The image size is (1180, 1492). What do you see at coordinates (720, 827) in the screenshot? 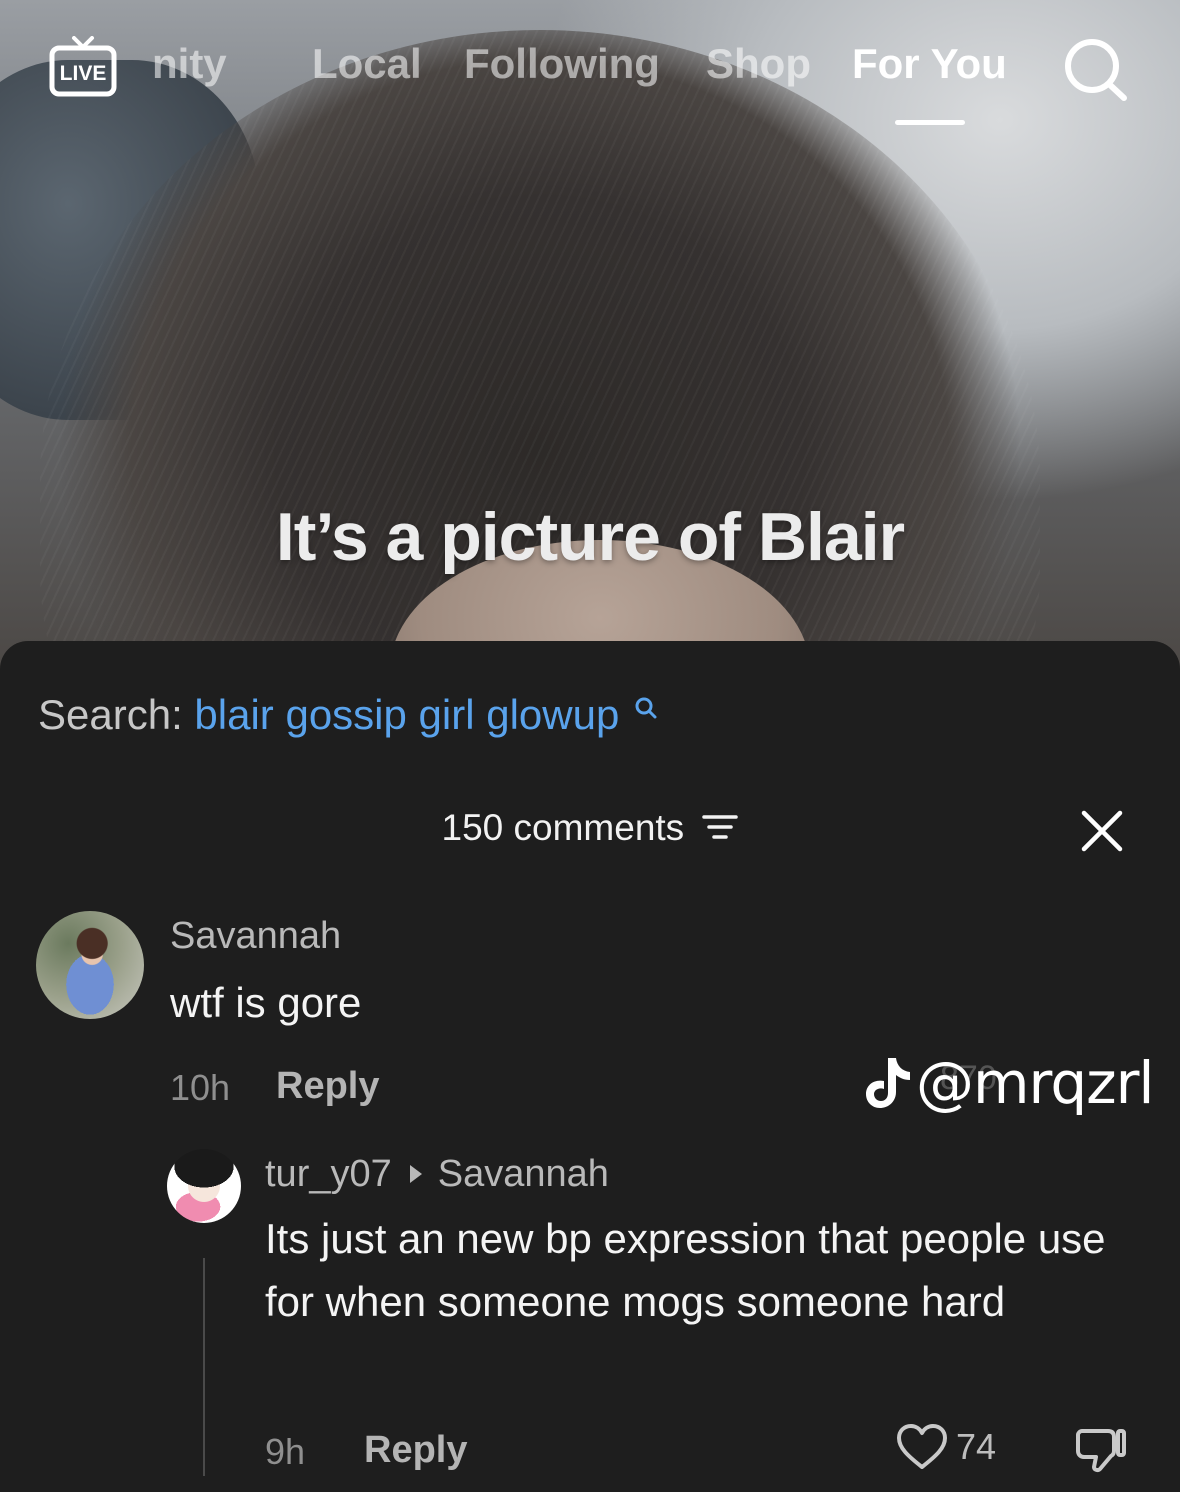
I see `sort-filter-icon` at bounding box center [720, 827].